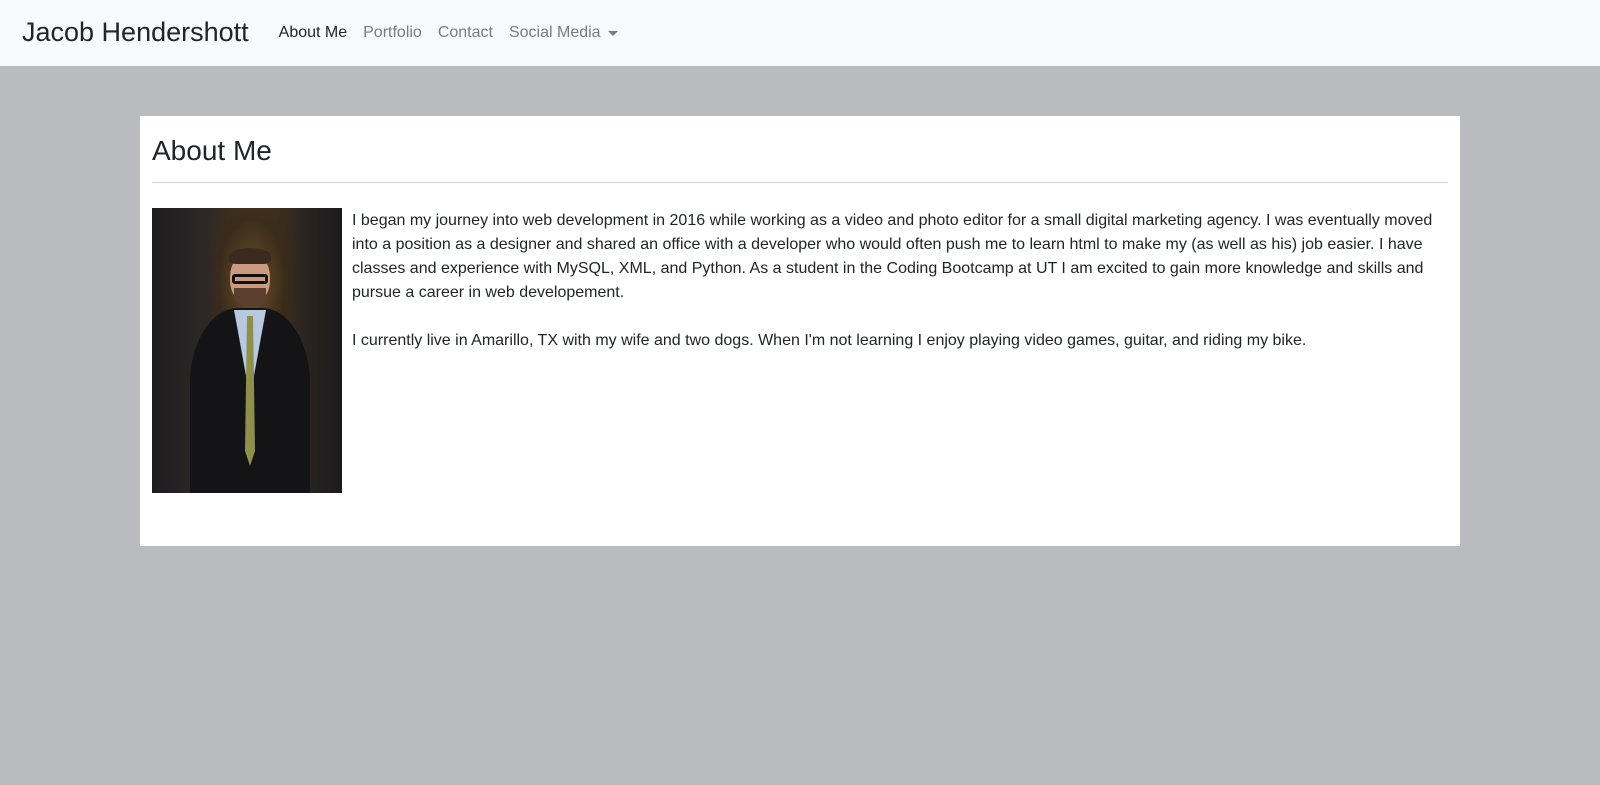 Image resolution: width=1600 pixels, height=785 pixels. What do you see at coordinates (247, 350) in the screenshot?
I see `profile-photo` at bounding box center [247, 350].